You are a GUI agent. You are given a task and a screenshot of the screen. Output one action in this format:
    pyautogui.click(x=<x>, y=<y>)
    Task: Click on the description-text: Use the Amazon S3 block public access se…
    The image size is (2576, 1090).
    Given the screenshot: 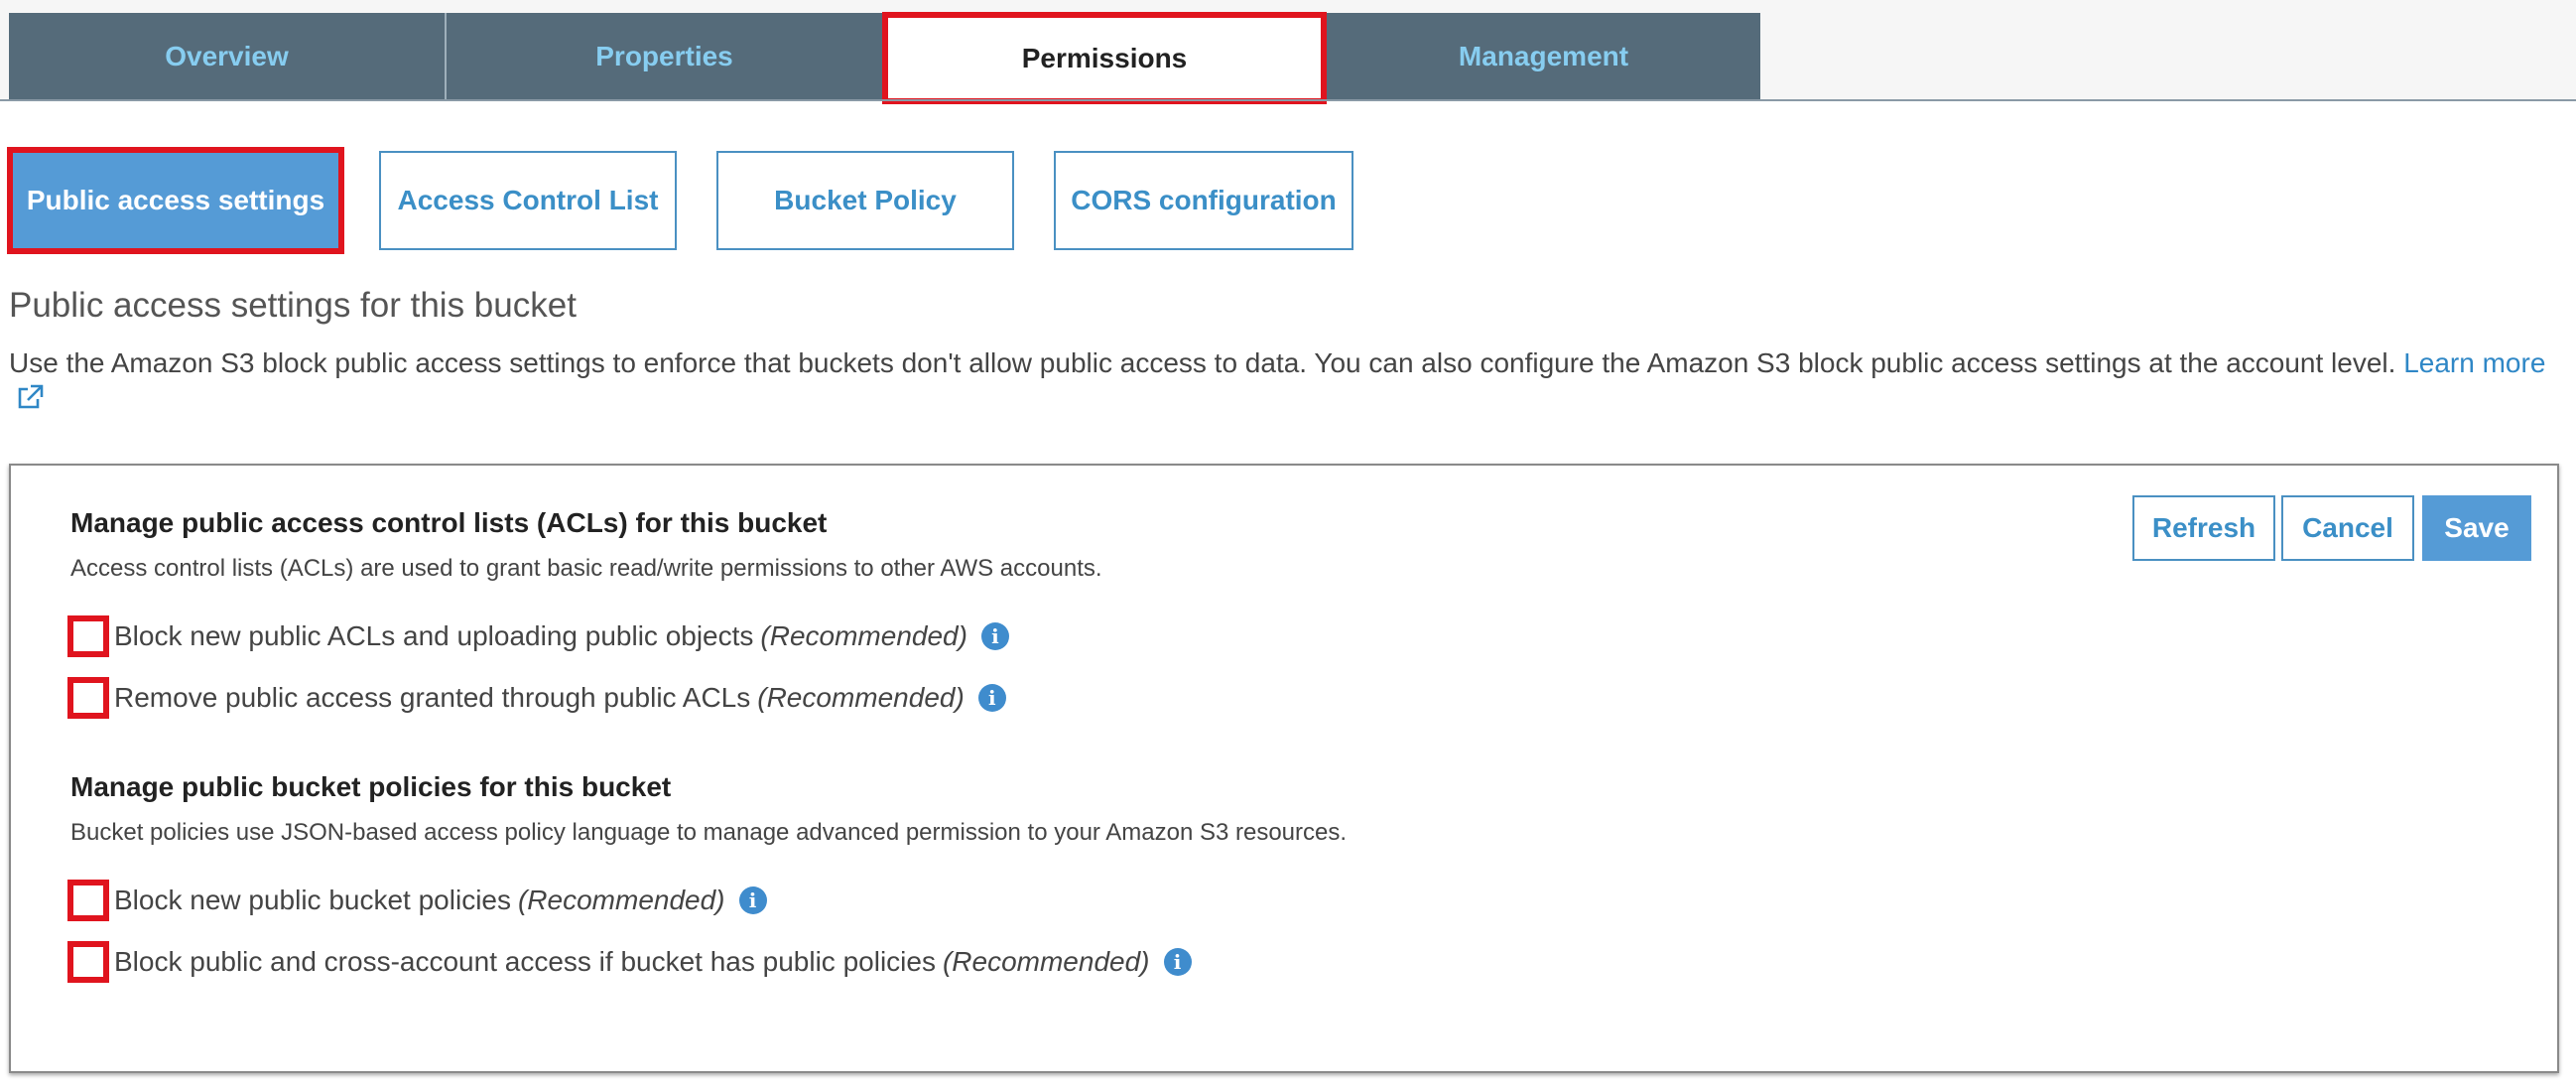 What is the action you would take?
    pyautogui.click(x=1203, y=362)
    